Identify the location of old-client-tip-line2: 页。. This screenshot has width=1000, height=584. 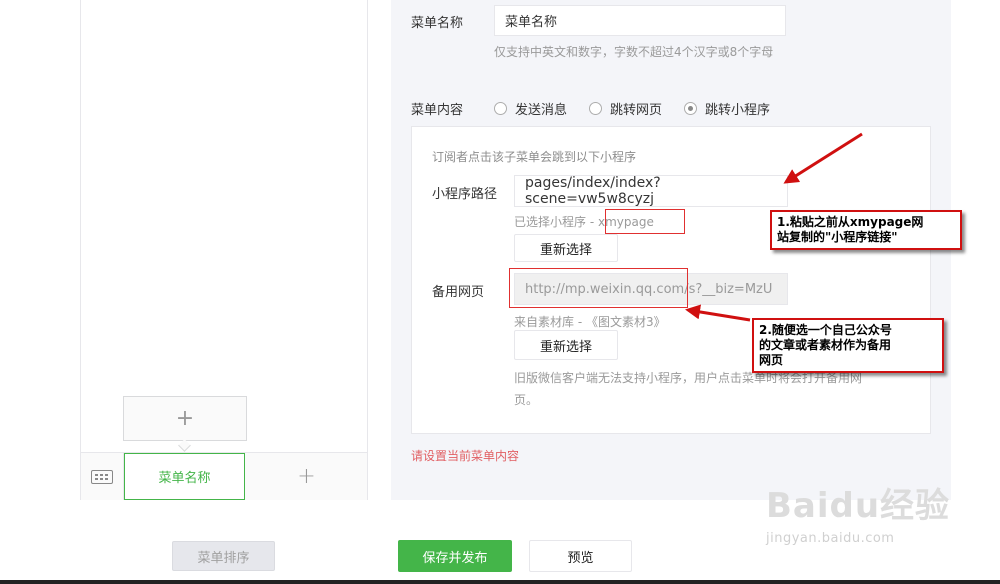
(526, 400).